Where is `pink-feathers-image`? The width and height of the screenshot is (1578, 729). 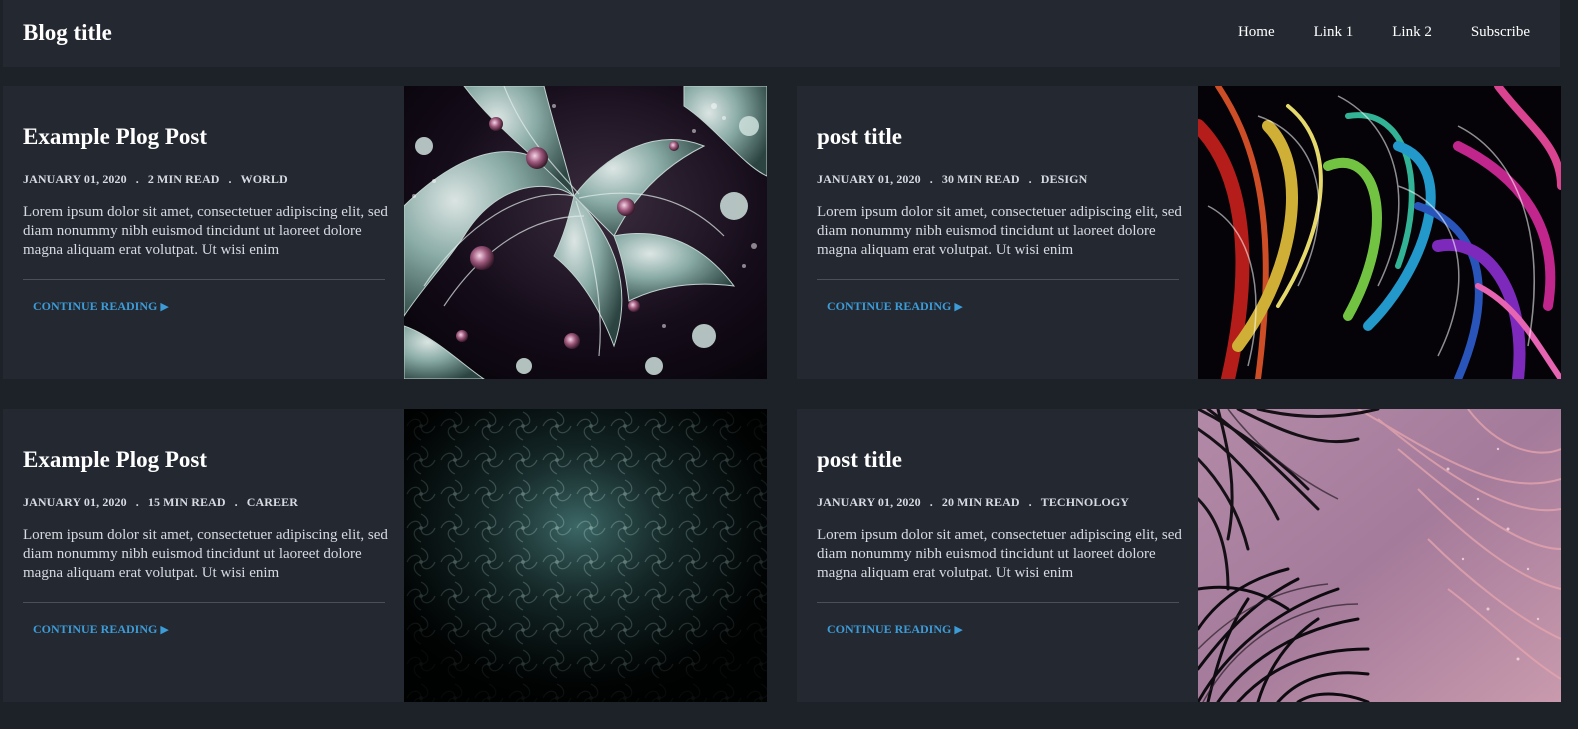 pink-feathers-image is located at coordinates (1379, 555).